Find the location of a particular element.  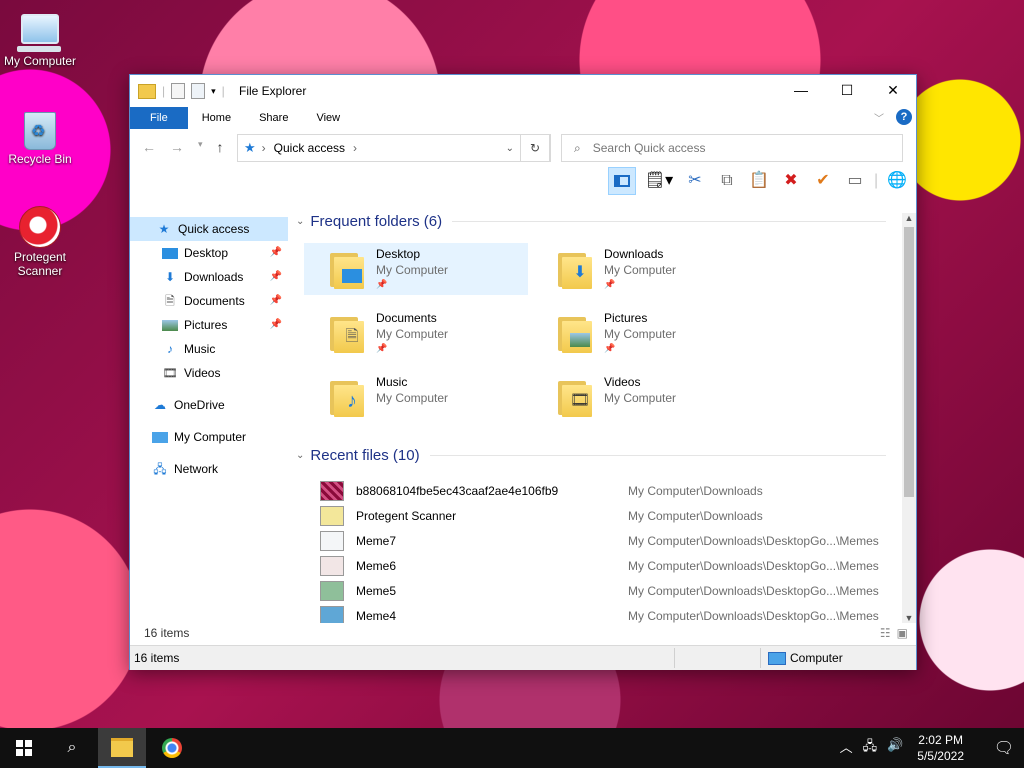

up-arrow-icon: ↑ is located at coordinates (220, 147).